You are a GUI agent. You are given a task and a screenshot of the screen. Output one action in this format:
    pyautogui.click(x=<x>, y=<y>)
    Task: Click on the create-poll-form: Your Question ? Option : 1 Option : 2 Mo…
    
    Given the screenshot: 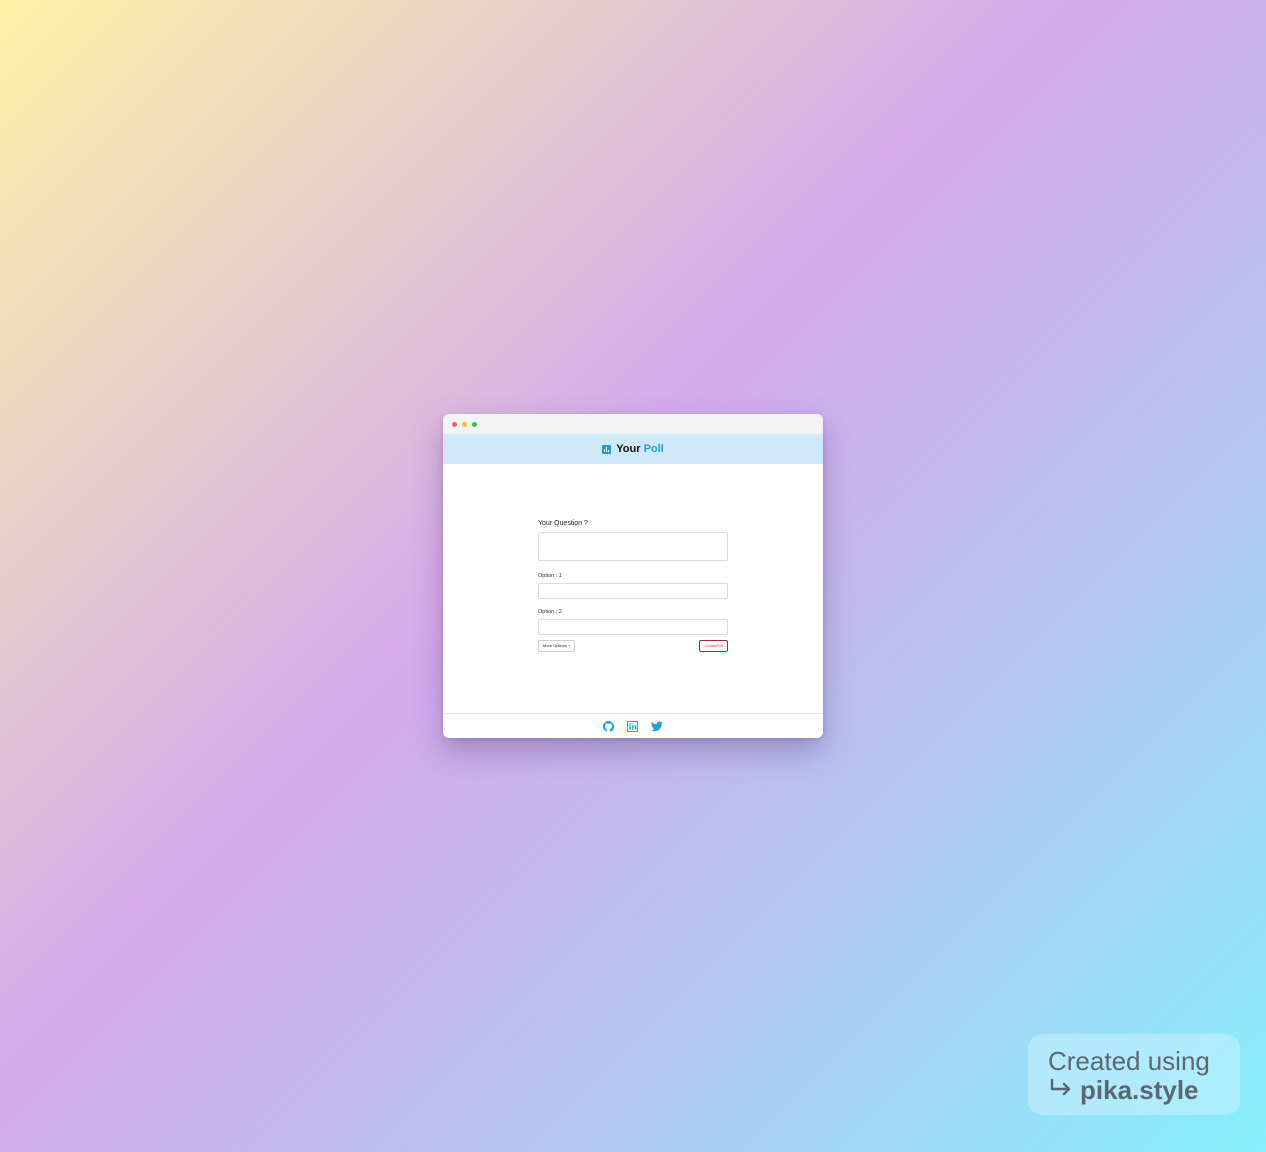 What is the action you would take?
    pyautogui.click(x=633, y=585)
    